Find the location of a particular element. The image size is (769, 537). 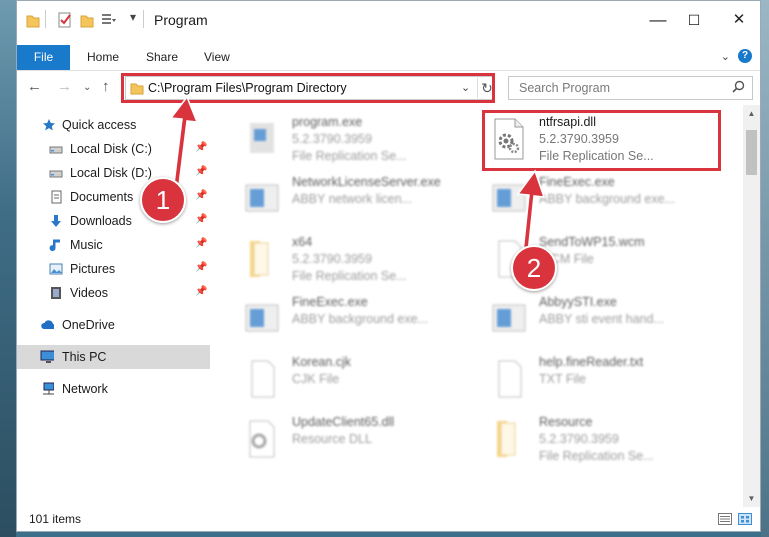

desktop-background is located at coordinates (8, 268).